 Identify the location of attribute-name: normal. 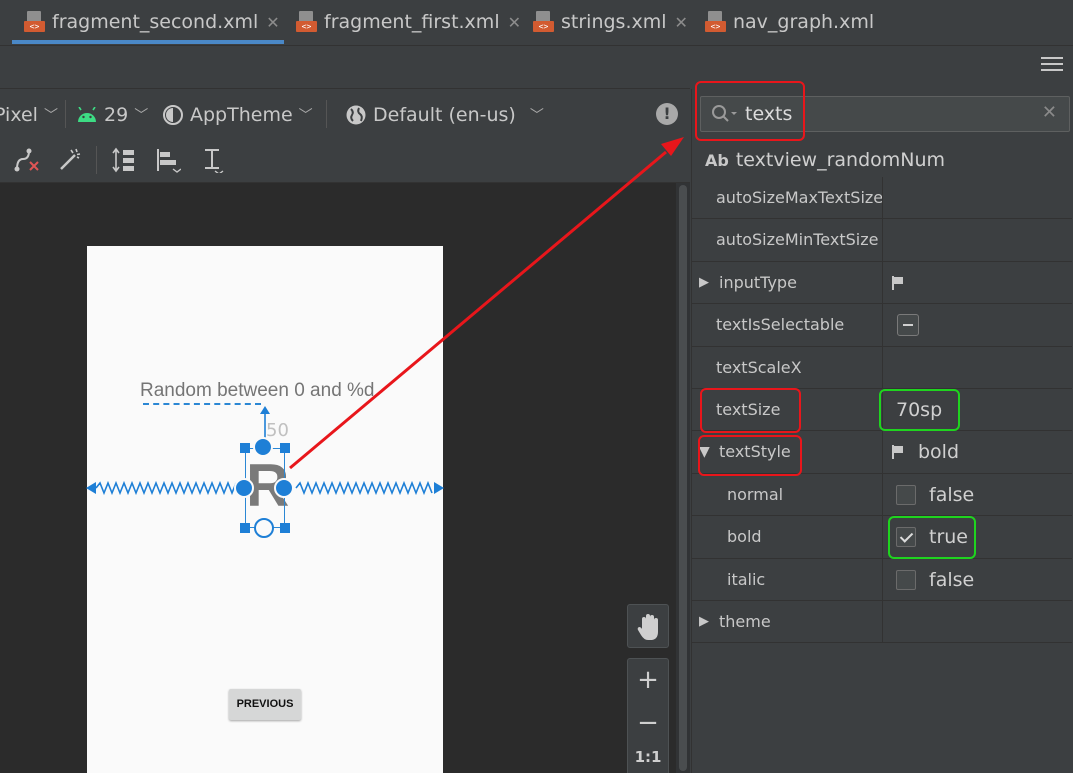
(755, 494).